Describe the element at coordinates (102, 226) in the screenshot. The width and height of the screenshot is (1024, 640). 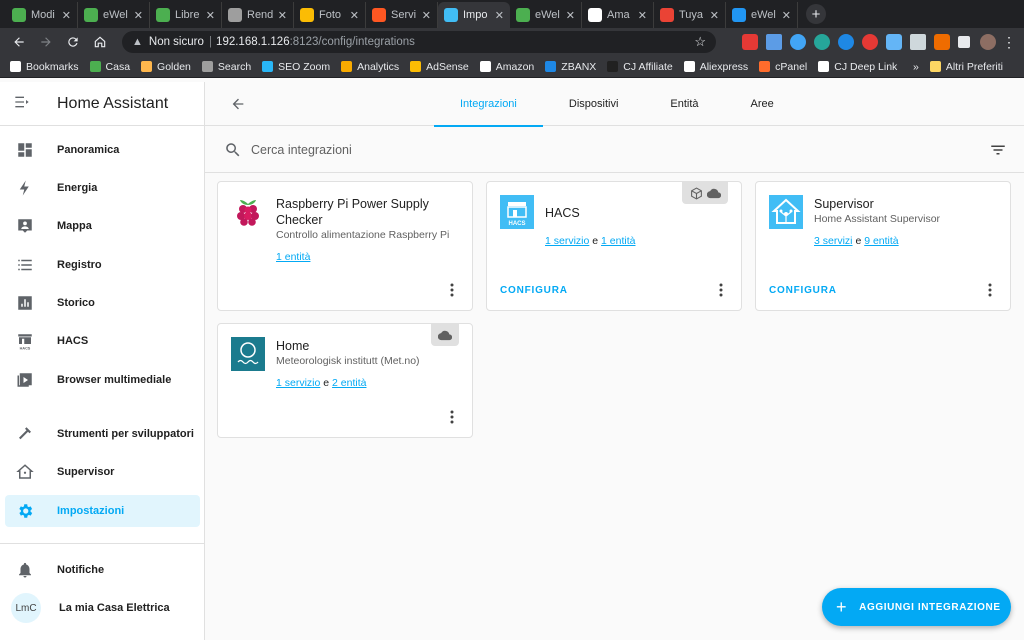
I see `sidebar-item-mappa: Mappa` at that location.